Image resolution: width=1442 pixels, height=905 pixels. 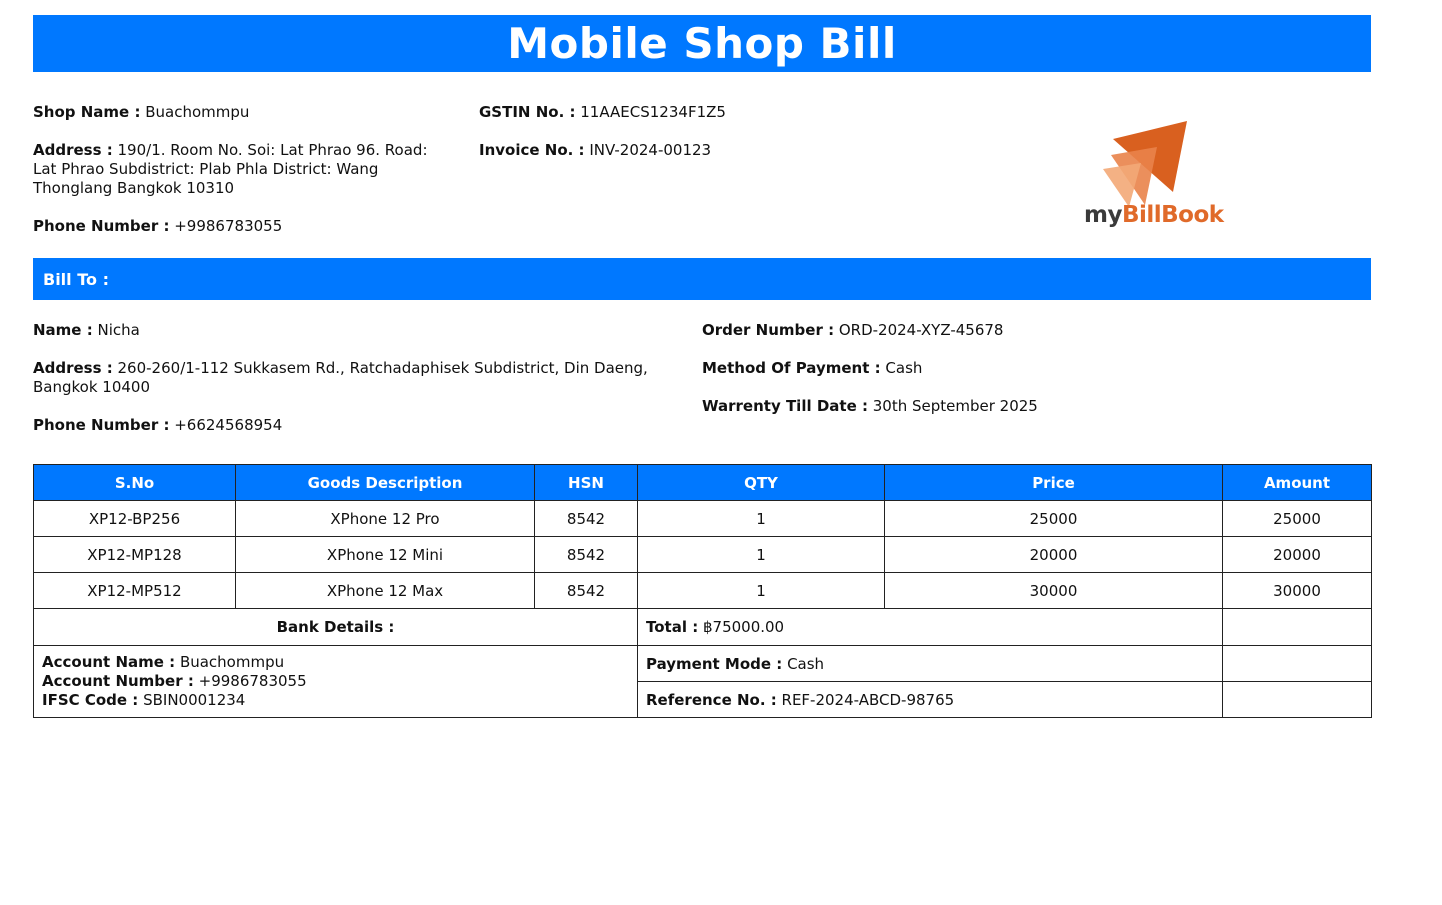 I want to click on cell-price: 25000, so click(x=1053, y=518).